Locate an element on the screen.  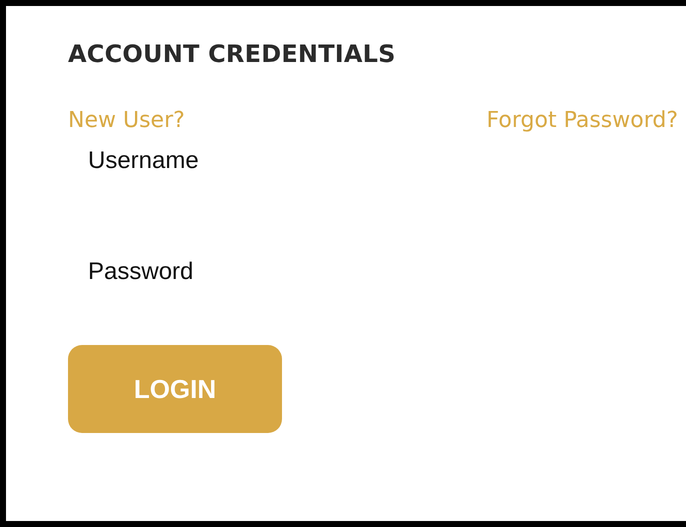
field-label: Password is located at coordinates (141, 271).